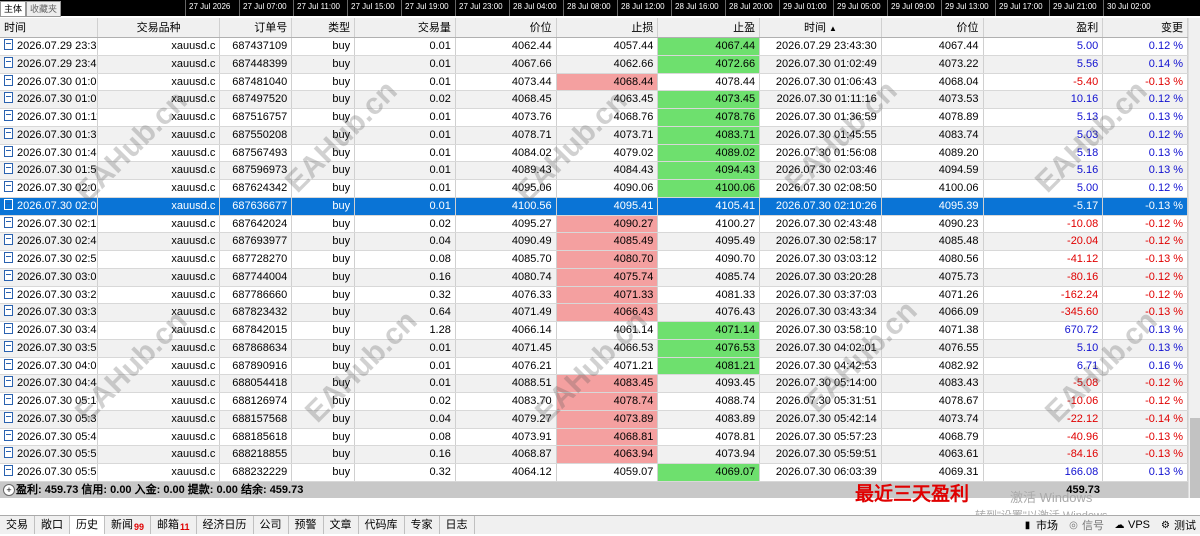 This screenshot has width=1200, height=536. What do you see at coordinates (87, 525) in the screenshot?
I see `tab-2: 历史` at bounding box center [87, 525].